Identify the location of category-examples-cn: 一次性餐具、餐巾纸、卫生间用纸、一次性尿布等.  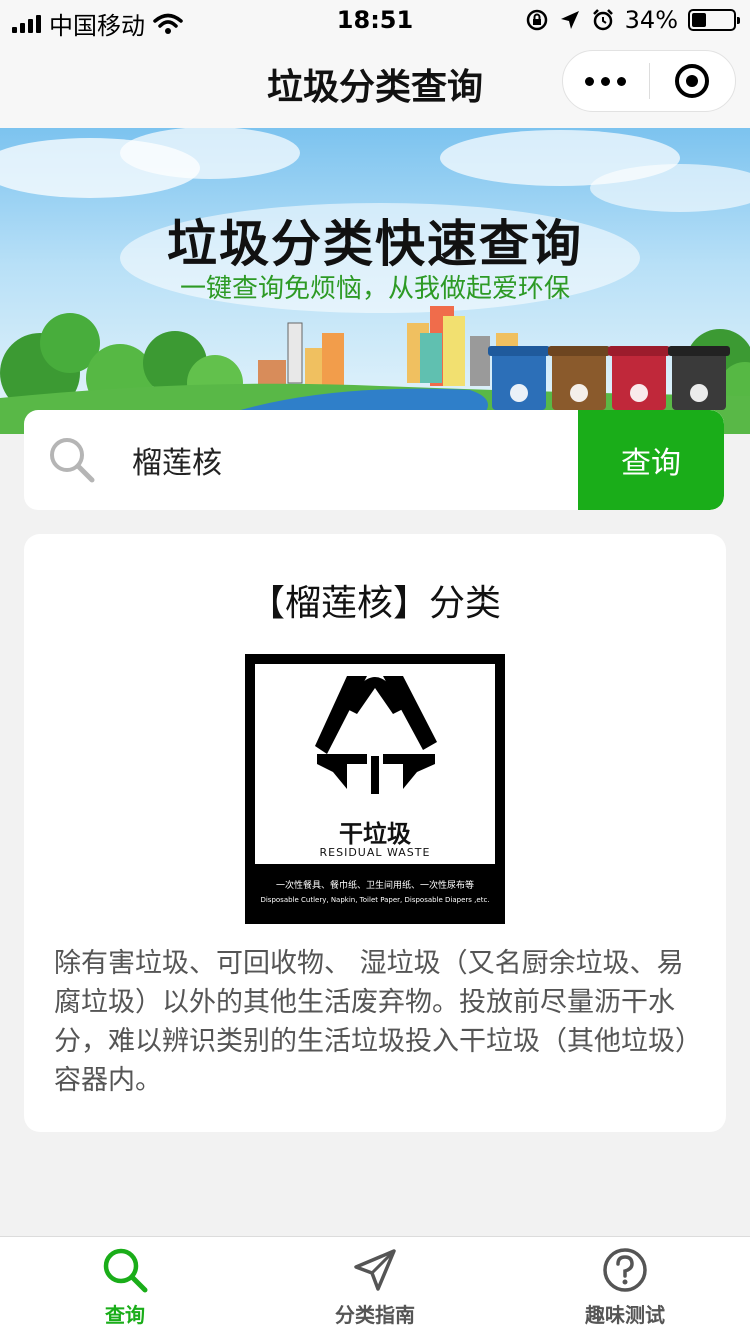
(374, 886).